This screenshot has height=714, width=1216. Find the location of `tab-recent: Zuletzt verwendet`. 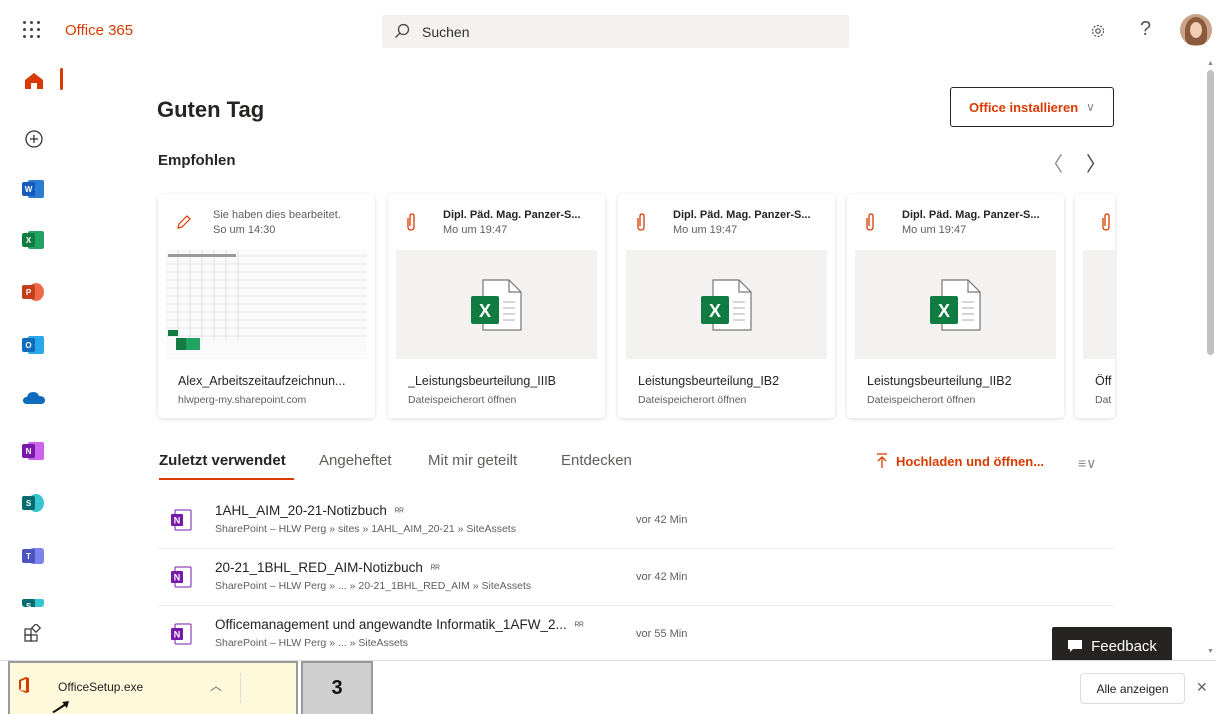

tab-recent: Zuletzt verwendet is located at coordinates (222, 460).